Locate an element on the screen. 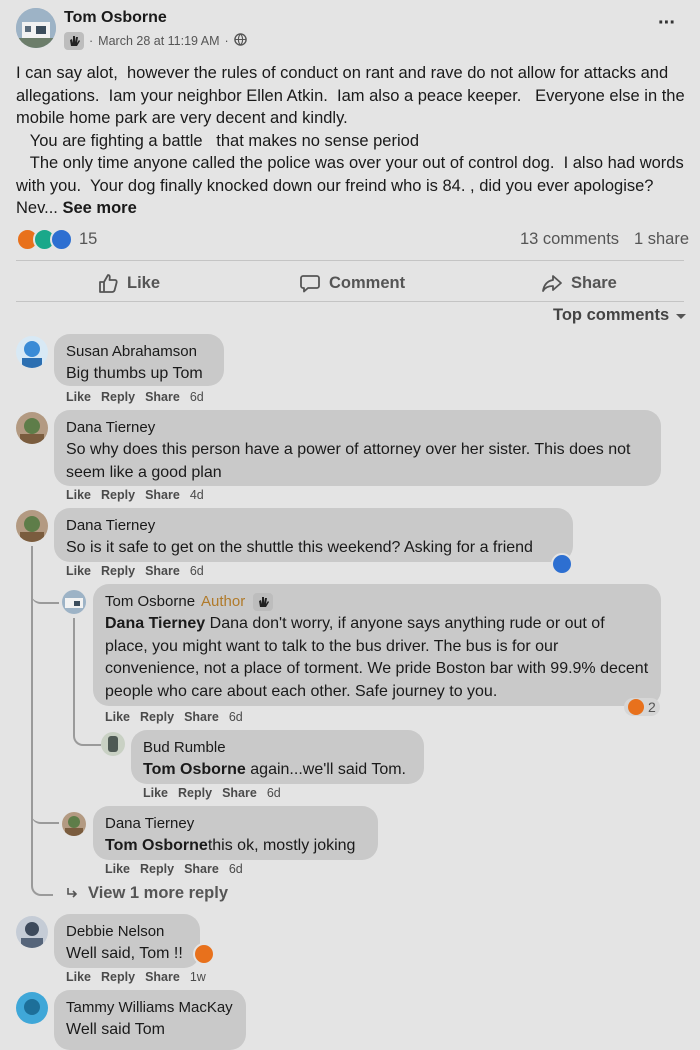  divider-bottom is located at coordinates (350, 301).